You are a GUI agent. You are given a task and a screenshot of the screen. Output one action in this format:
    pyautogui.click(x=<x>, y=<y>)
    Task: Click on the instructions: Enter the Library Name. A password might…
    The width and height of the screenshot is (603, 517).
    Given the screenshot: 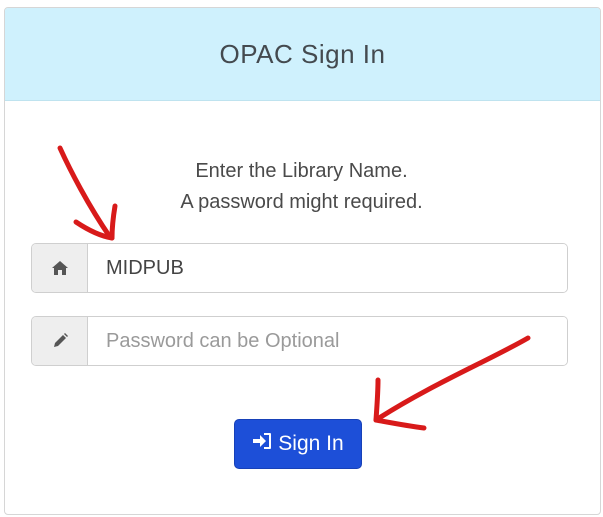 What is the action you would take?
    pyautogui.click(x=301, y=187)
    